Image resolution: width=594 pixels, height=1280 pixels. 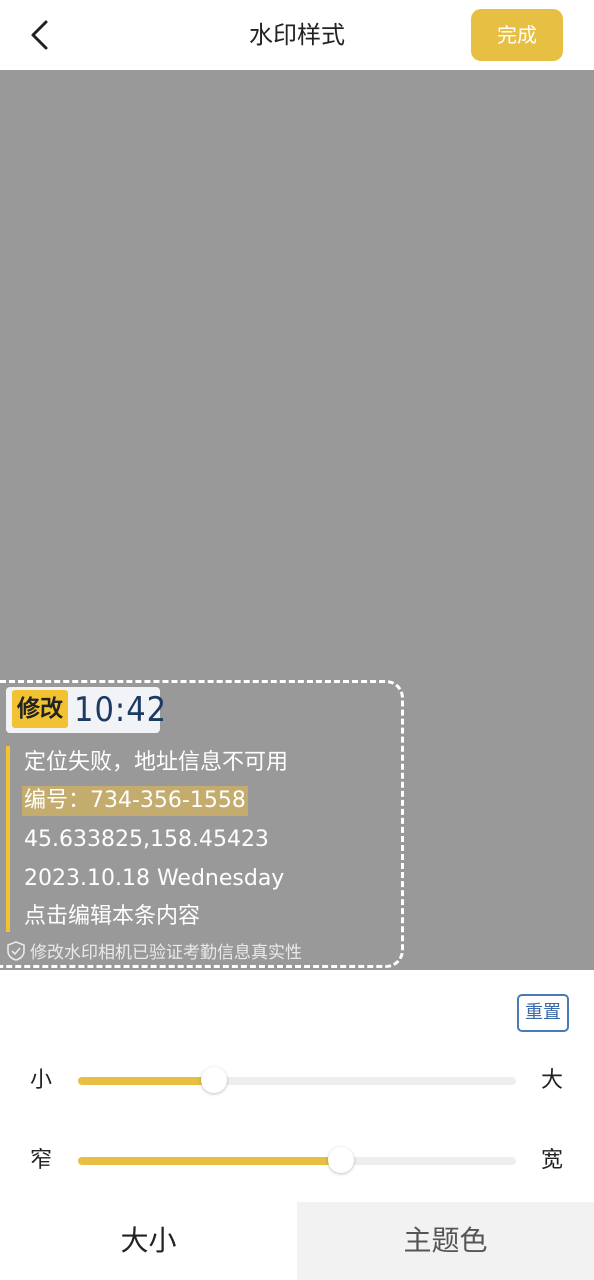 I want to click on width-slider-thumb, so click(x=340, y=1160).